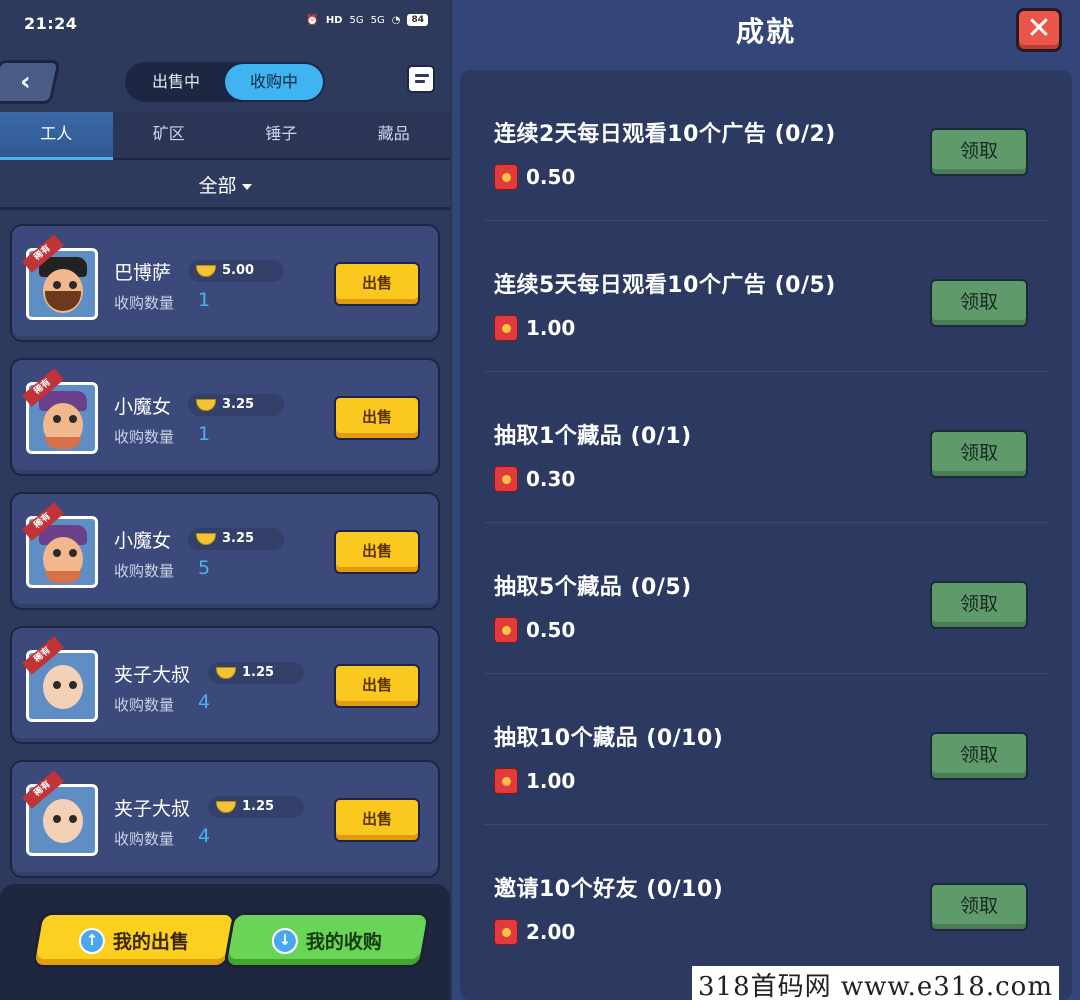 This screenshot has height=1000, width=1080. I want to click on arrow-down-icon: ↓, so click(284, 940).